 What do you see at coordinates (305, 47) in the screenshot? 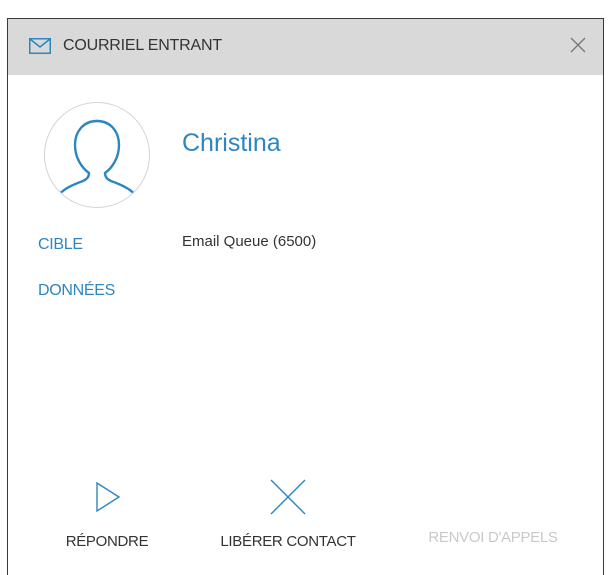
I see `panel-header: COURRIEL ENTRANT` at bounding box center [305, 47].